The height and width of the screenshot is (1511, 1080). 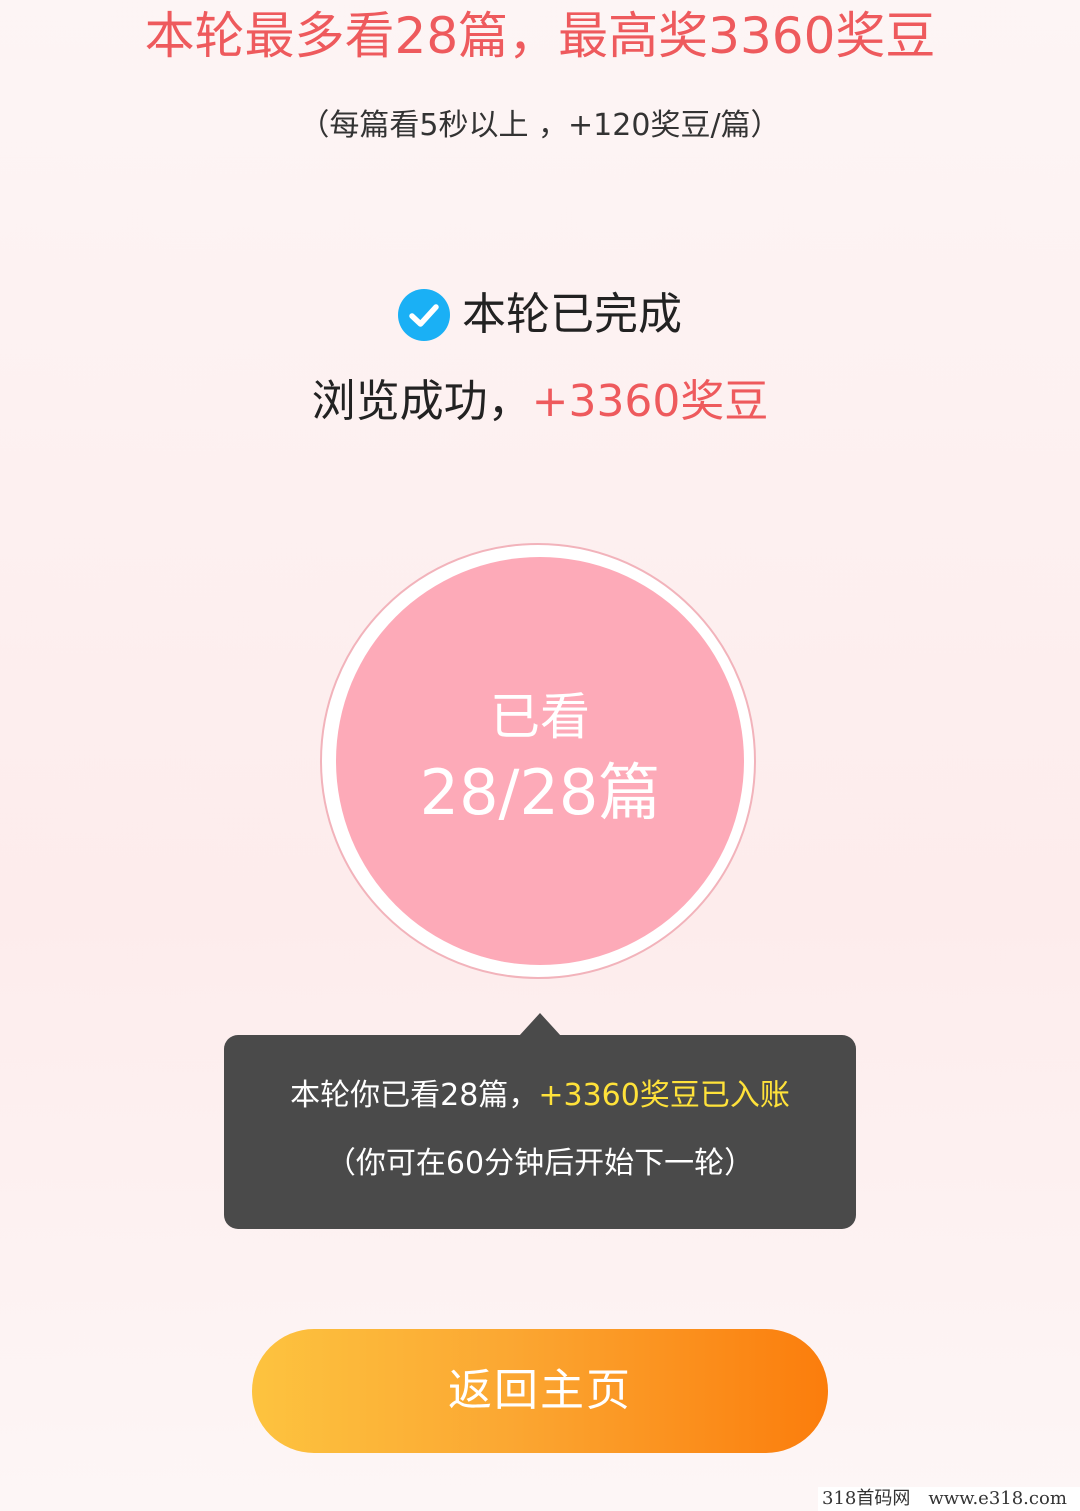 I want to click on progress-label: 已看, so click(x=540, y=717).